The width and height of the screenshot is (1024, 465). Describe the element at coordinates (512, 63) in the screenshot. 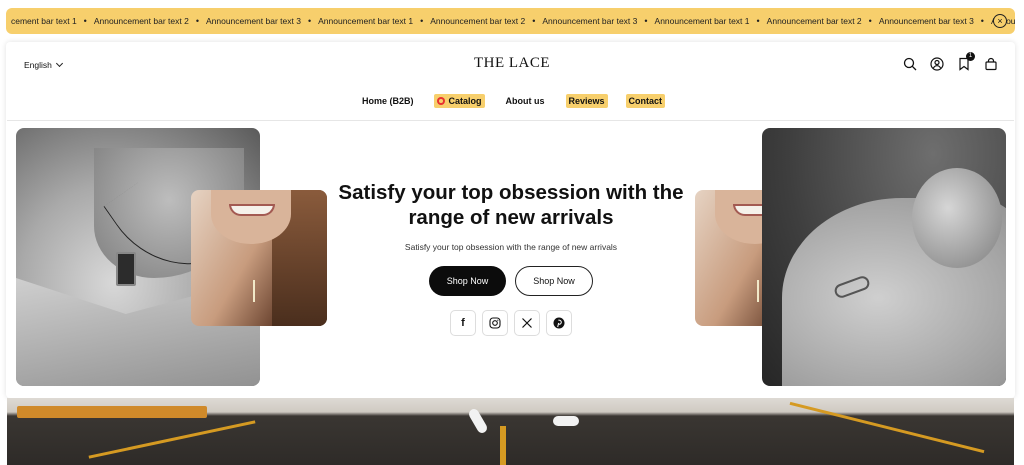

I see `site-logo: THE LACE` at that location.